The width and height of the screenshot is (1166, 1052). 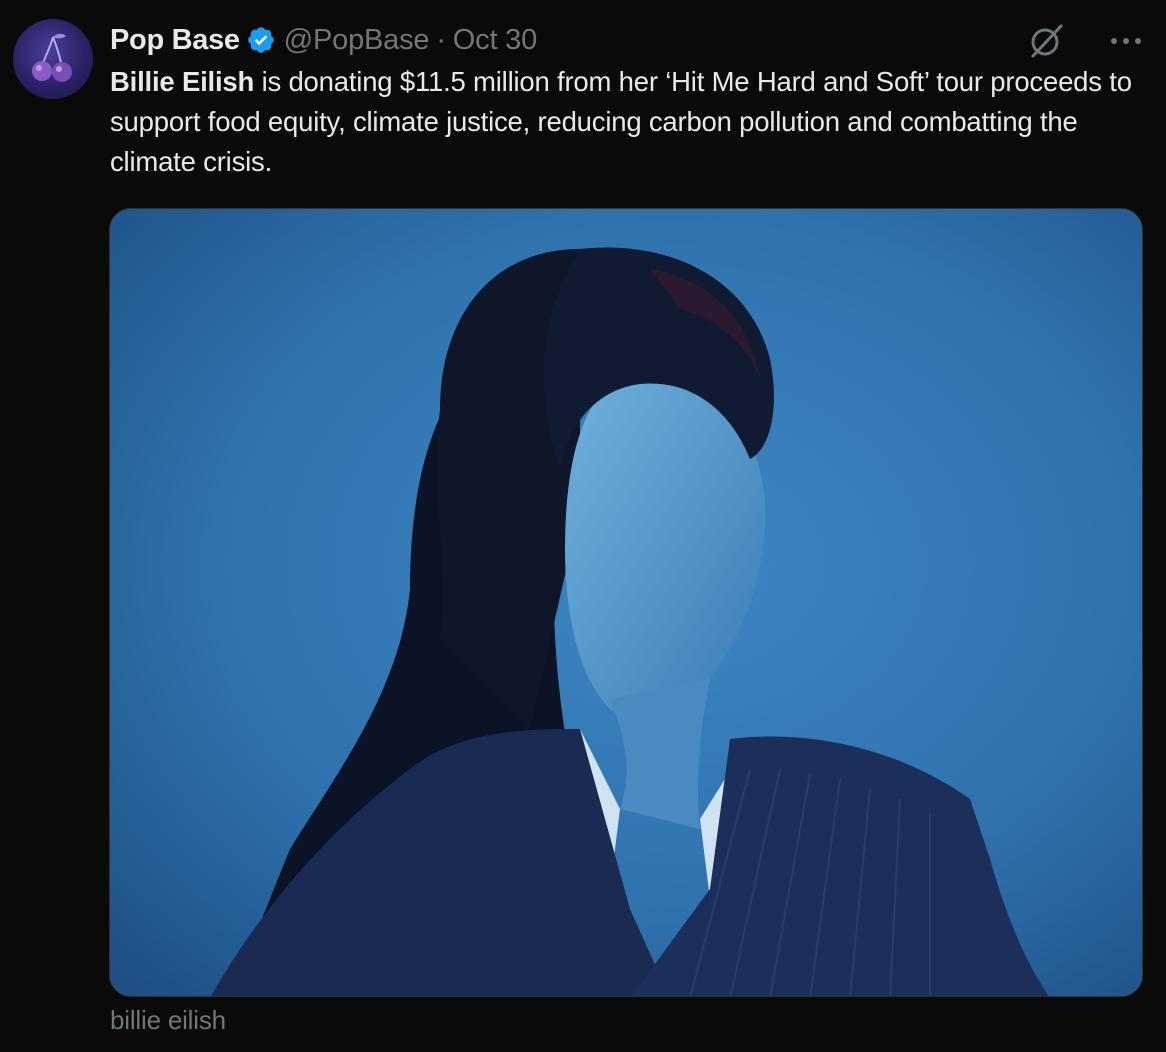 I want to click on grok-icon, so click(x=1046, y=41).